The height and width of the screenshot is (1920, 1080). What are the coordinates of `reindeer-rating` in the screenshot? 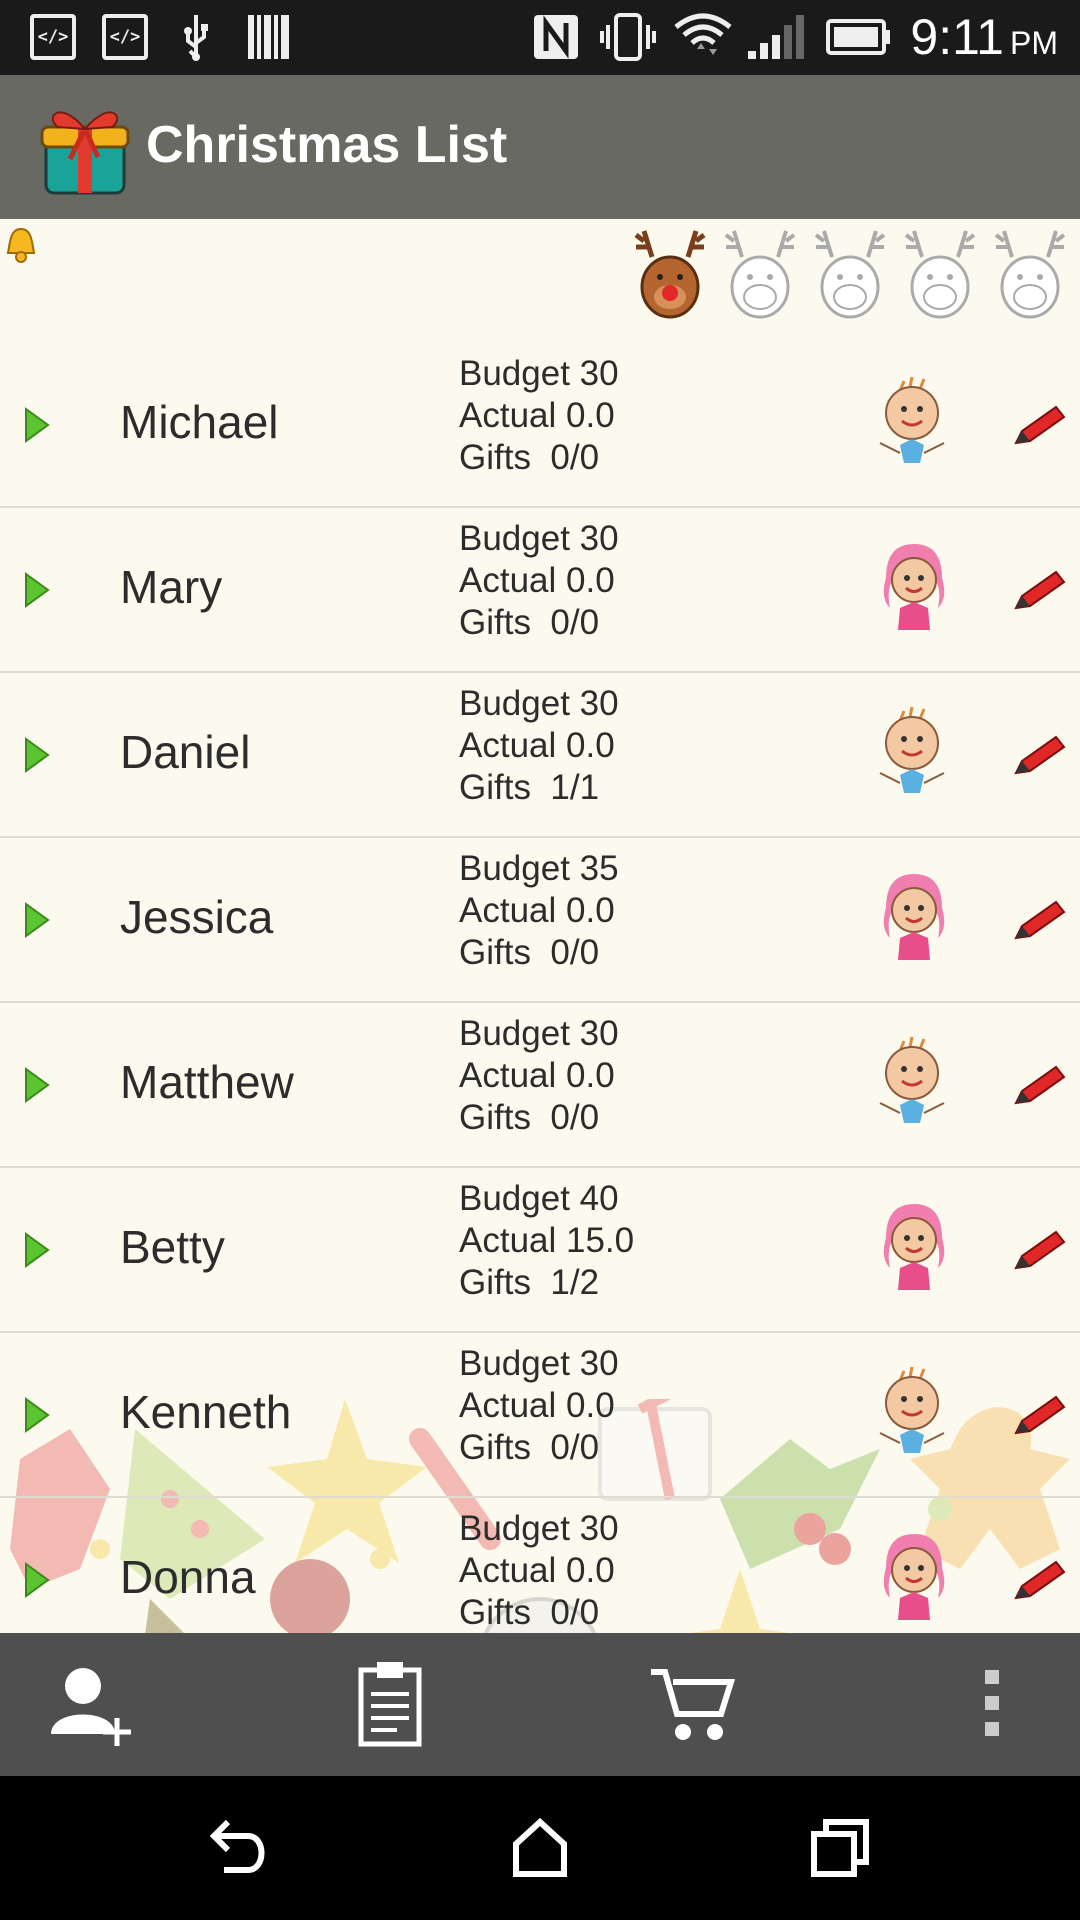 It's located at (850, 275).